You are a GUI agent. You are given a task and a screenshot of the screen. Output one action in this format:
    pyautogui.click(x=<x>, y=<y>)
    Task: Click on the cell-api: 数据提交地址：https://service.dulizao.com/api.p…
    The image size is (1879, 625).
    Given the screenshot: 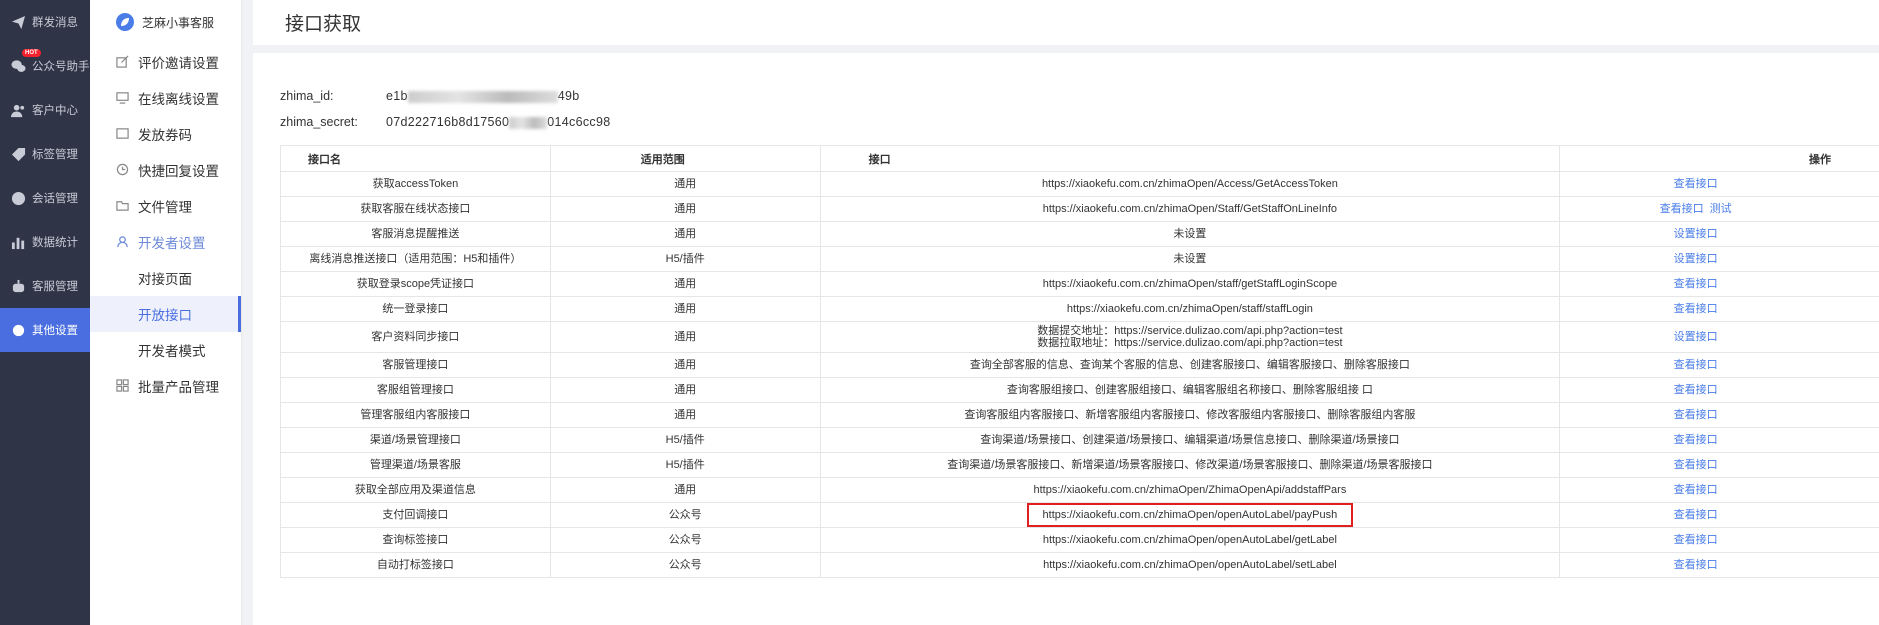 What is the action you would take?
    pyautogui.click(x=1190, y=337)
    